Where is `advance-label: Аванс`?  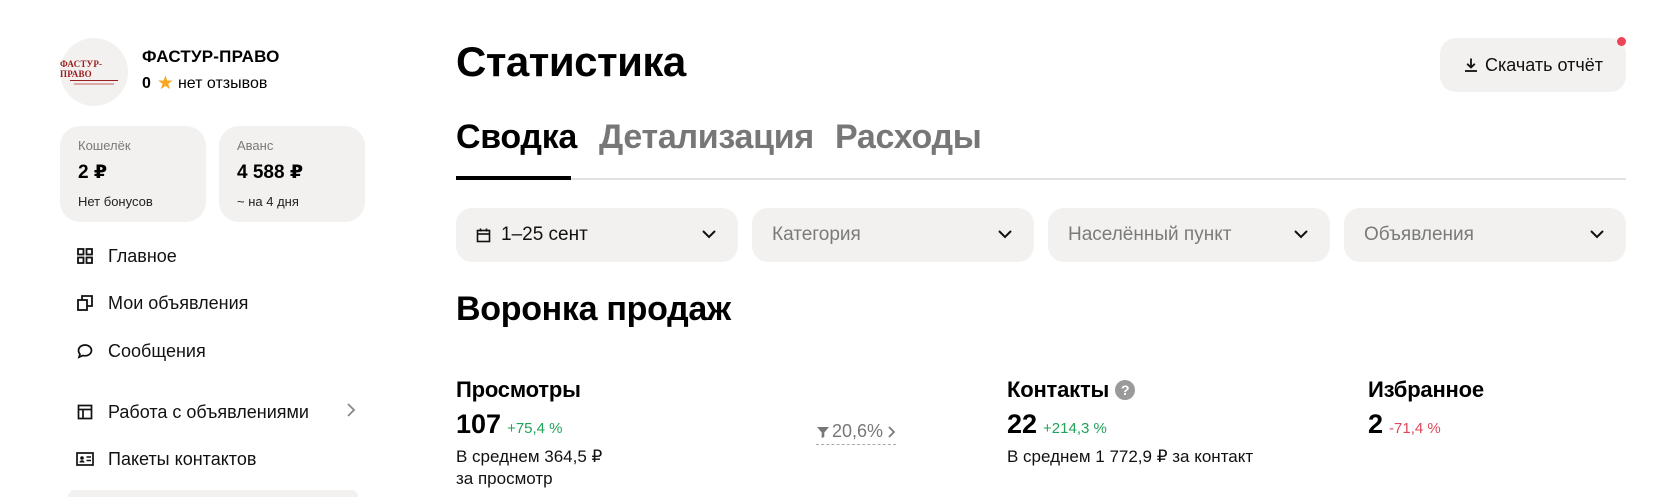
advance-label: Аванс is located at coordinates (255, 145).